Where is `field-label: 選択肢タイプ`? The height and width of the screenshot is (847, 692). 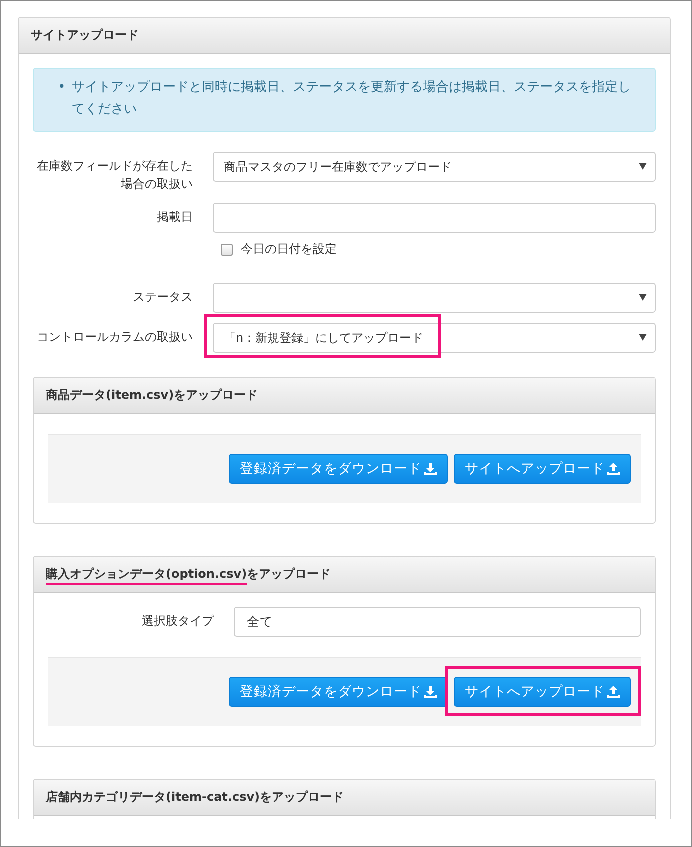
field-label: 選択肢タイプ is located at coordinates (177, 621).